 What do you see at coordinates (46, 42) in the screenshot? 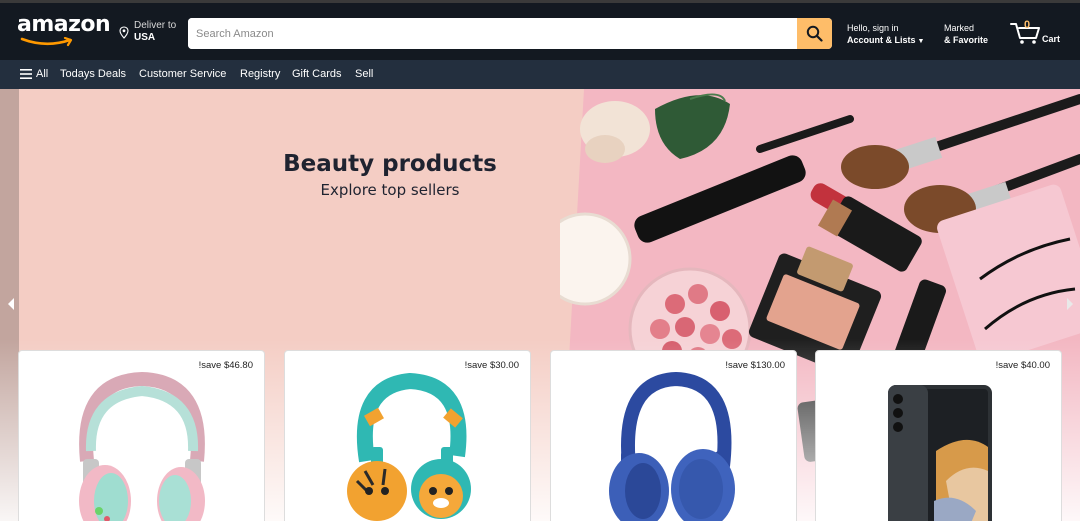
I see `logo-smile-icon` at bounding box center [46, 42].